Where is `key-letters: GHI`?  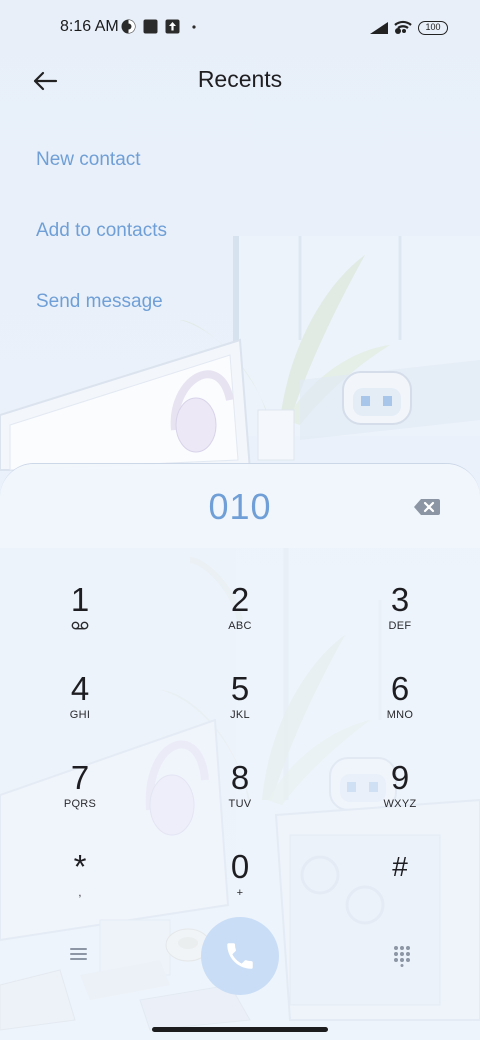 key-letters: GHI is located at coordinates (80, 715).